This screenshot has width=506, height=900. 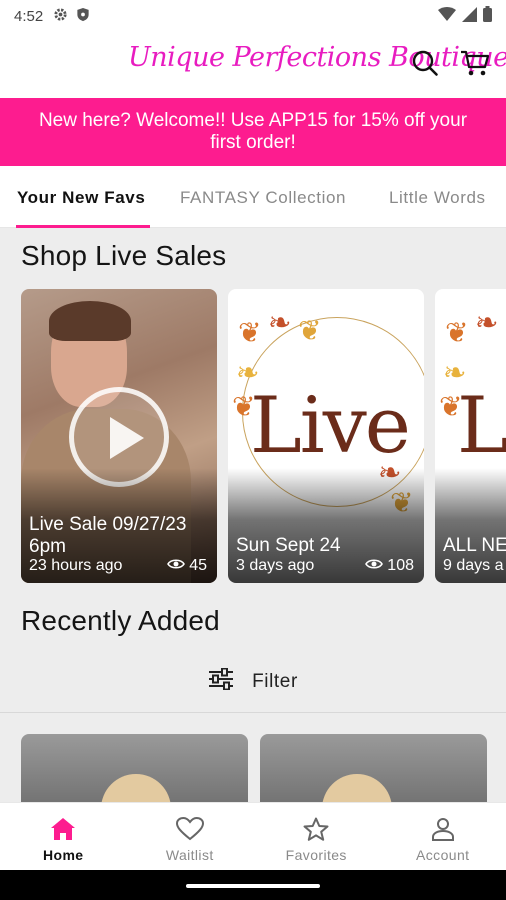 What do you see at coordinates (63, 829) in the screenshot?
I see `home-icon` at bounding box center [63, 829].